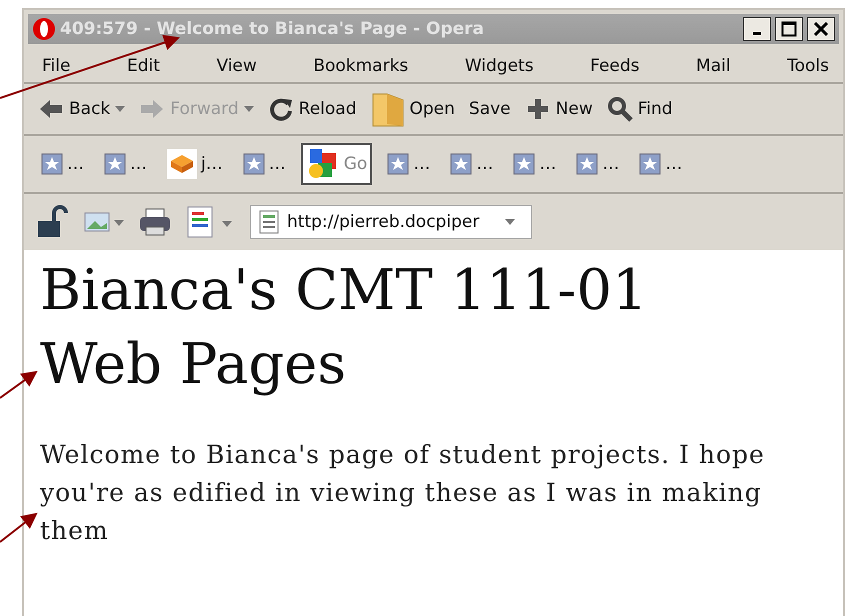 The image size is (848, 616). I want to click on padlock-icon, so click(53, 222).